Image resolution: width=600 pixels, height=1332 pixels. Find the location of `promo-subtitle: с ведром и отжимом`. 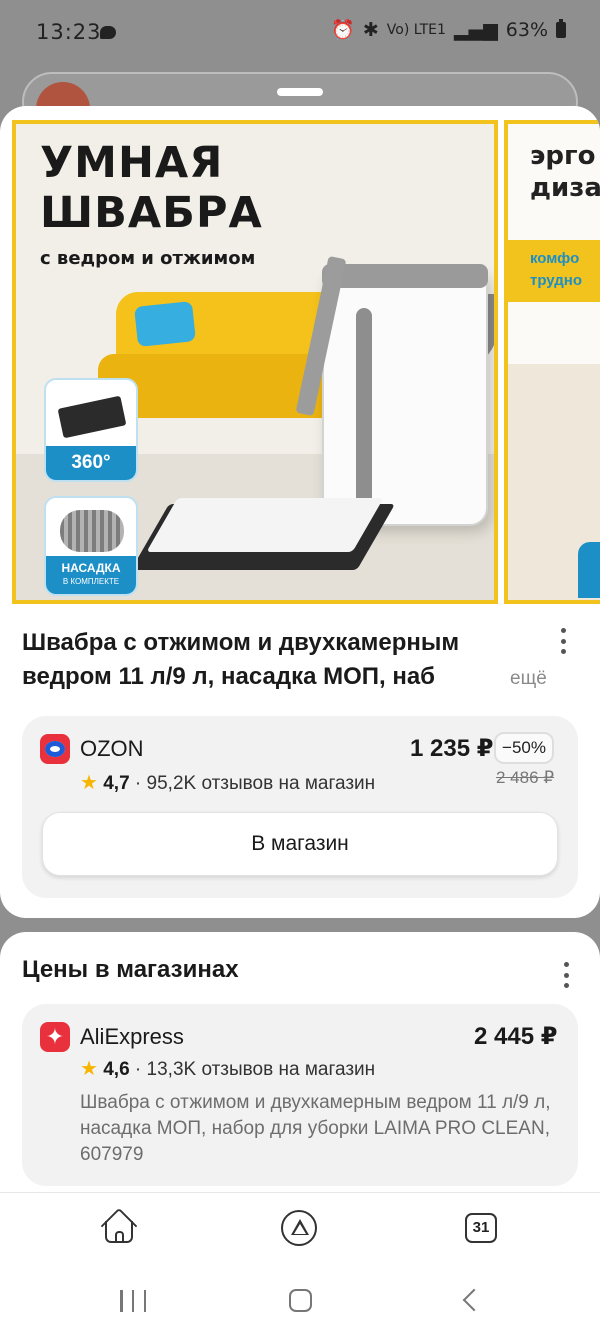

promo-subtitle: с ведром и отжимом is located at coordinates (148, 258).